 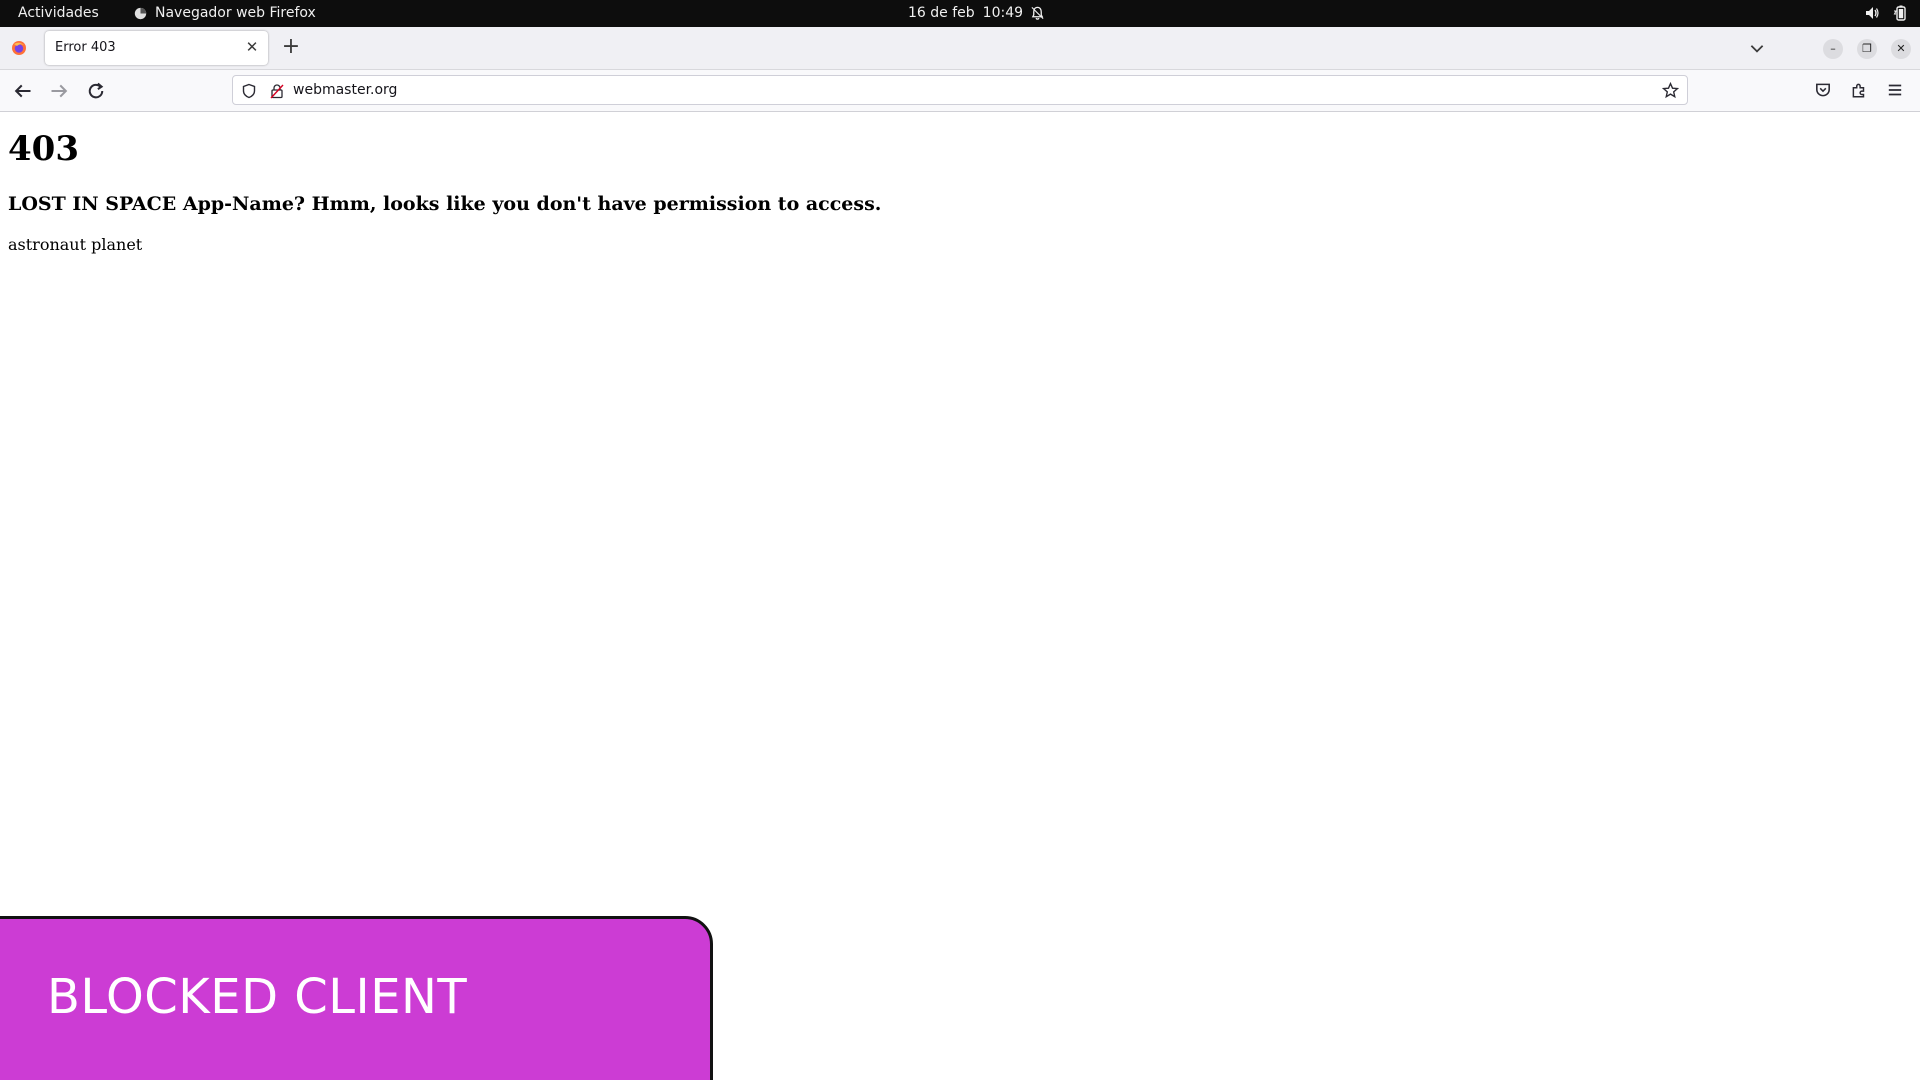 What do you see at coordinates (1823, 90) in the screenshot?
I see `pocket-icon` at bounding box center [1823, 90].